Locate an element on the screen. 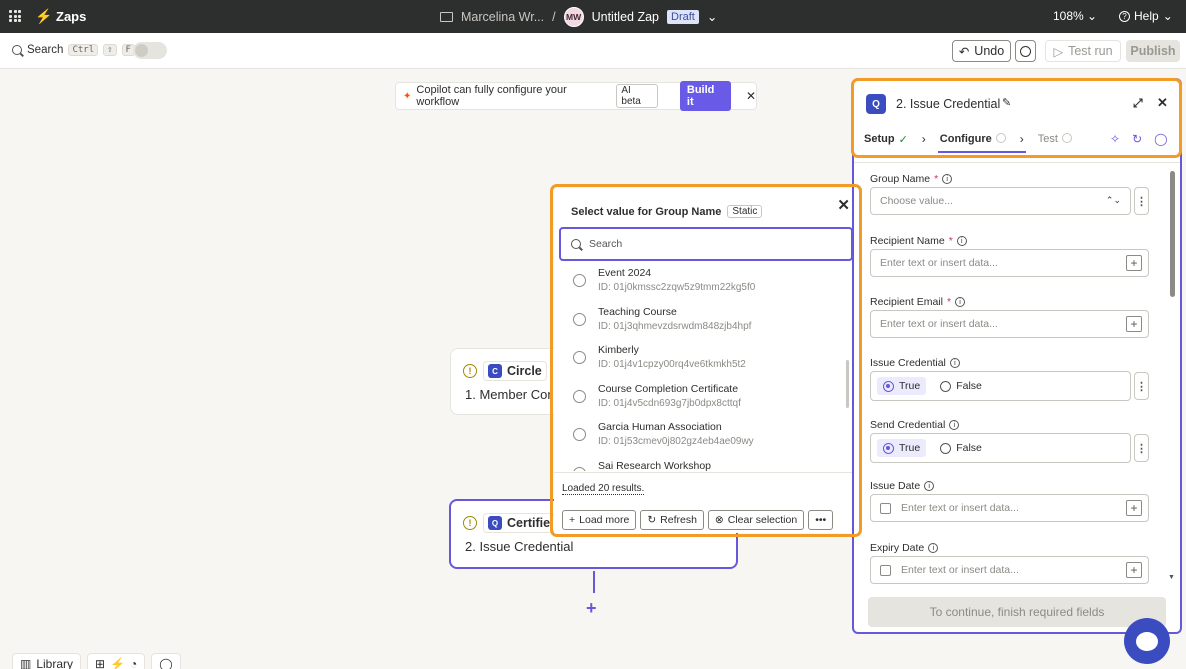 This screenshot has height=669, width=1186. zoom-control: 108% ⌄ is located at coordinates (1075, 16).